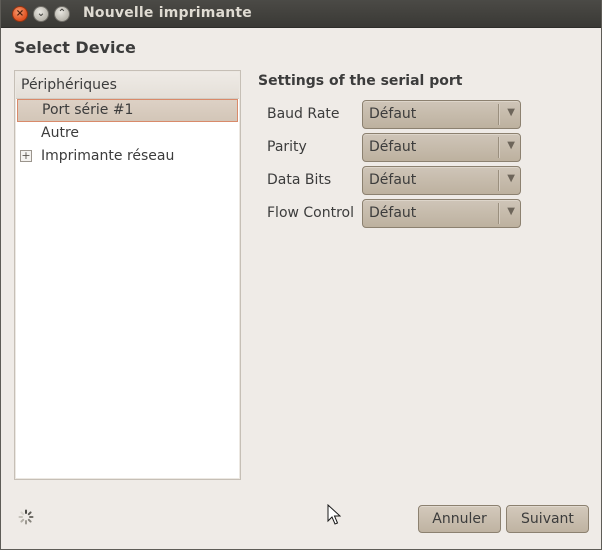 The width and height of the screenshot is (602, 550). What do you see at coordinates (360, 81) in the screenshot?
I see `serial-settings-title: Settings of the serial port` at bounding box center [360, 81].